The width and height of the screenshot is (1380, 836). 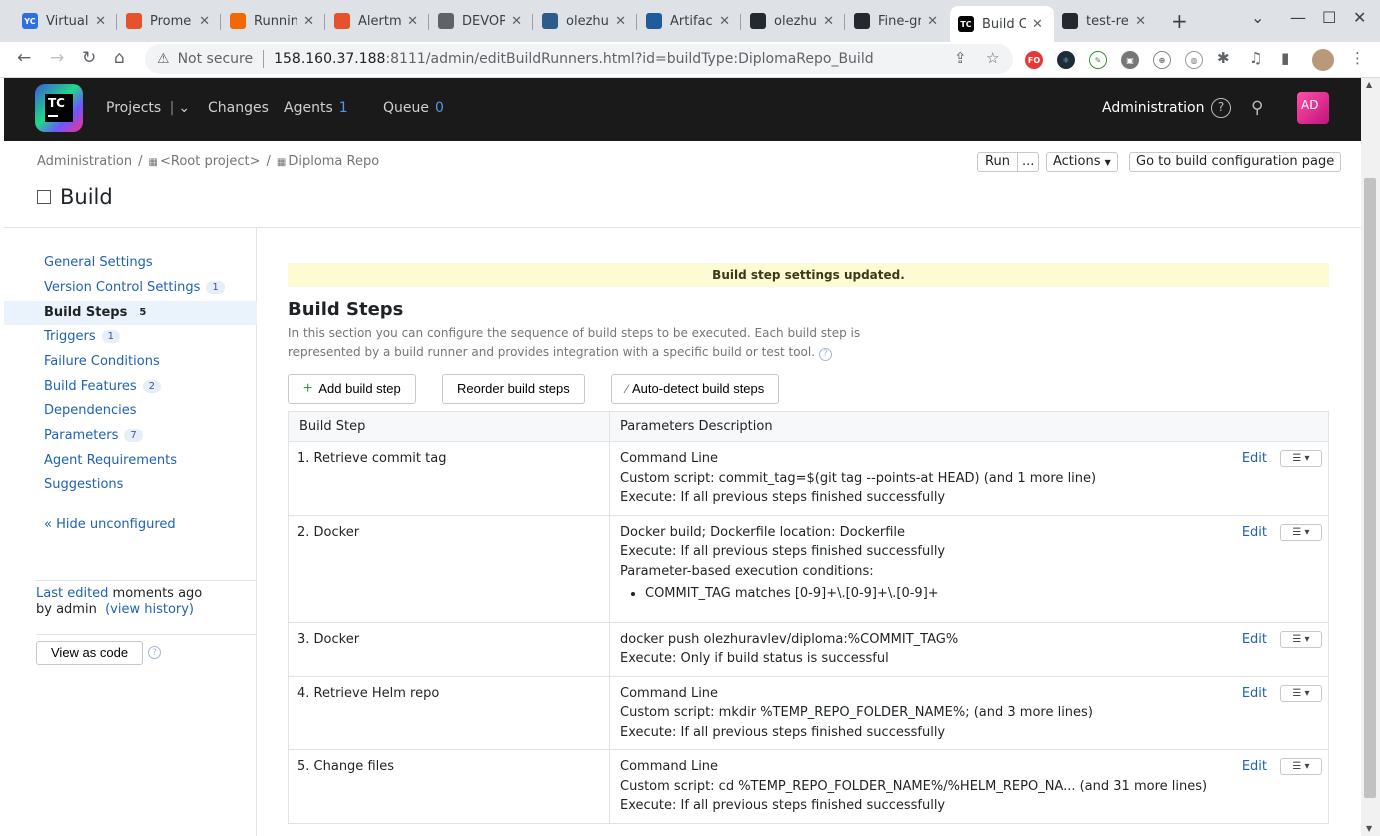 What do you see at coordinates (747, 571) in the screenshot?
I see `description-line: Parameter-based execution conditions:` at bounding box center [747, 571].